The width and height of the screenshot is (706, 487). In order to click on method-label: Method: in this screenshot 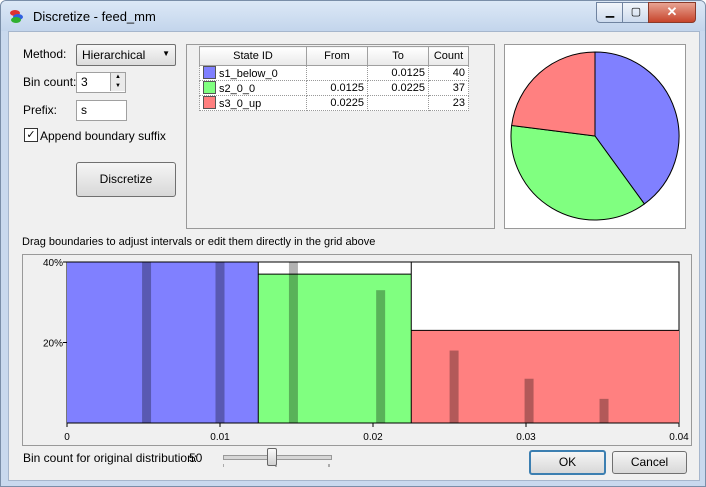, I will do `click(45, 54)`.